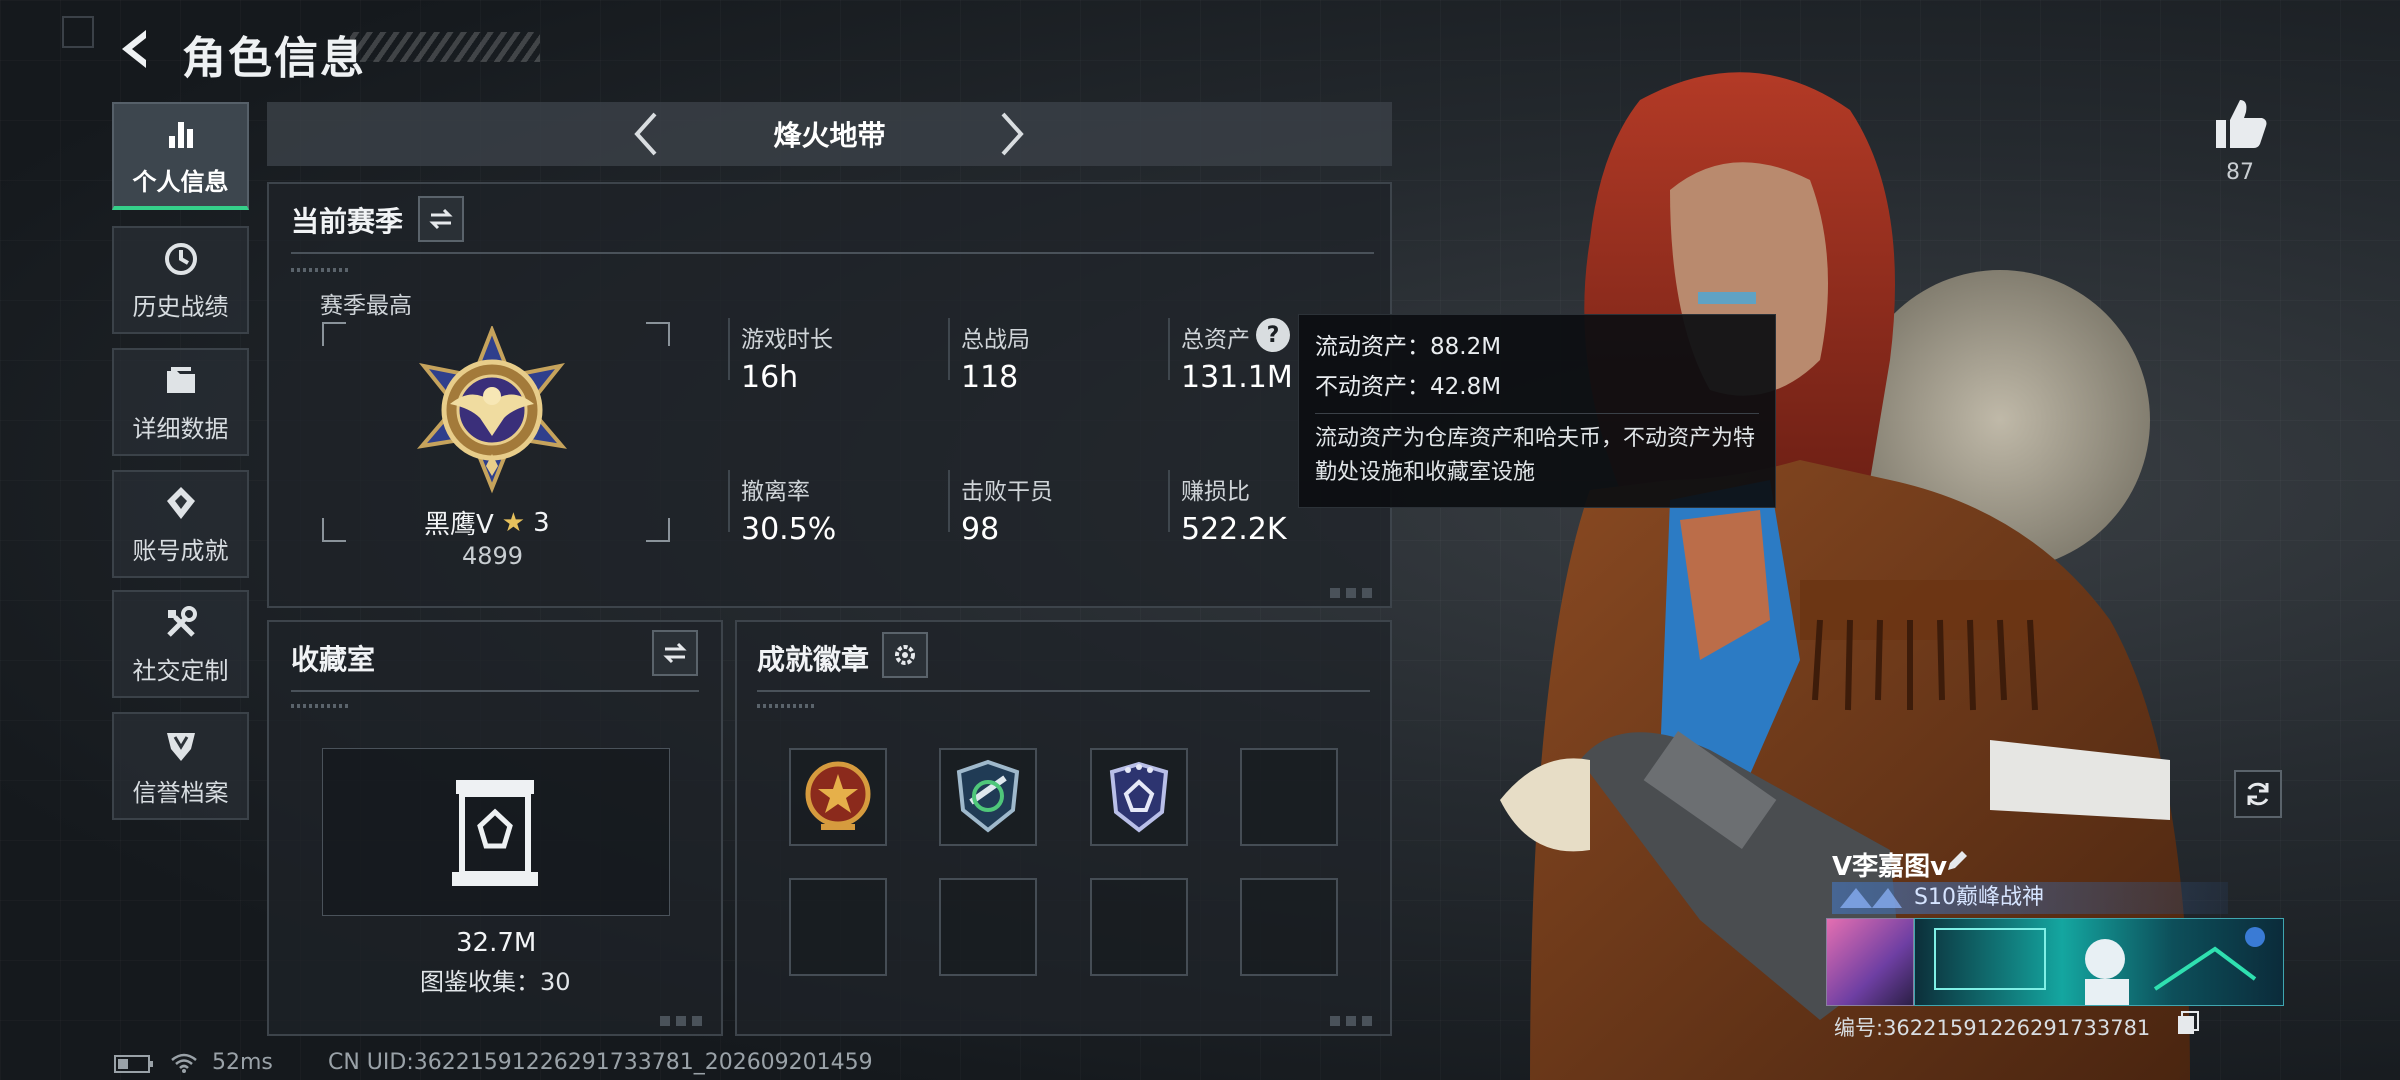 Image resolution: width=2400 pixels, height=1080 pixels. Describe the element at coordinates (1408, 387) in the screenshot. I see `fixed-assets: 不动资产：42.8M` at that location.